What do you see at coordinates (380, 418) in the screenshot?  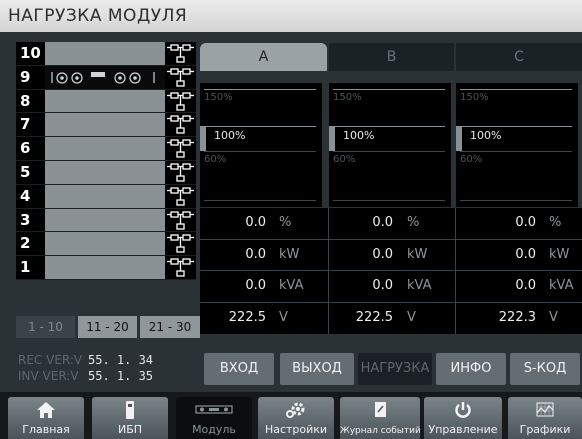 I see `tab-event-log: Журнал событий` at bounding box center [380, 418].